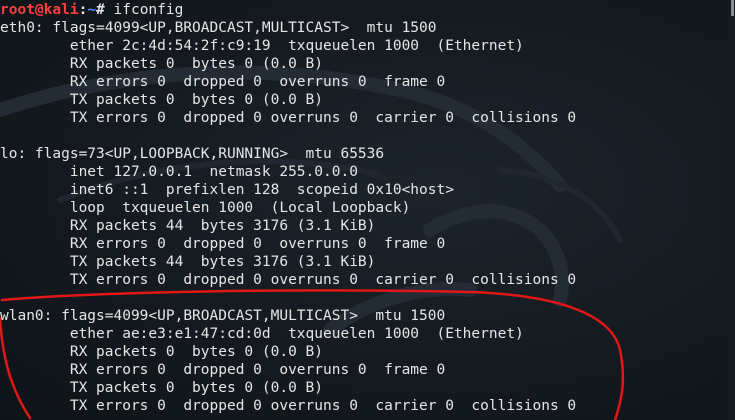  I want to click on prompt-symbol: #, so click(105, 10).